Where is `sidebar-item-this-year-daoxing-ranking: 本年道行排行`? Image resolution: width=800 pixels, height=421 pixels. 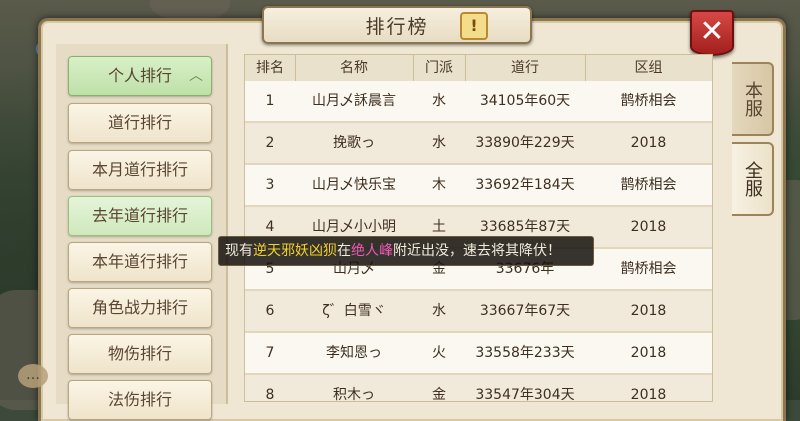
sidebar-item-this-year-daoxing-ranking: 本年道行排行 is located at coordinates (140, 262).